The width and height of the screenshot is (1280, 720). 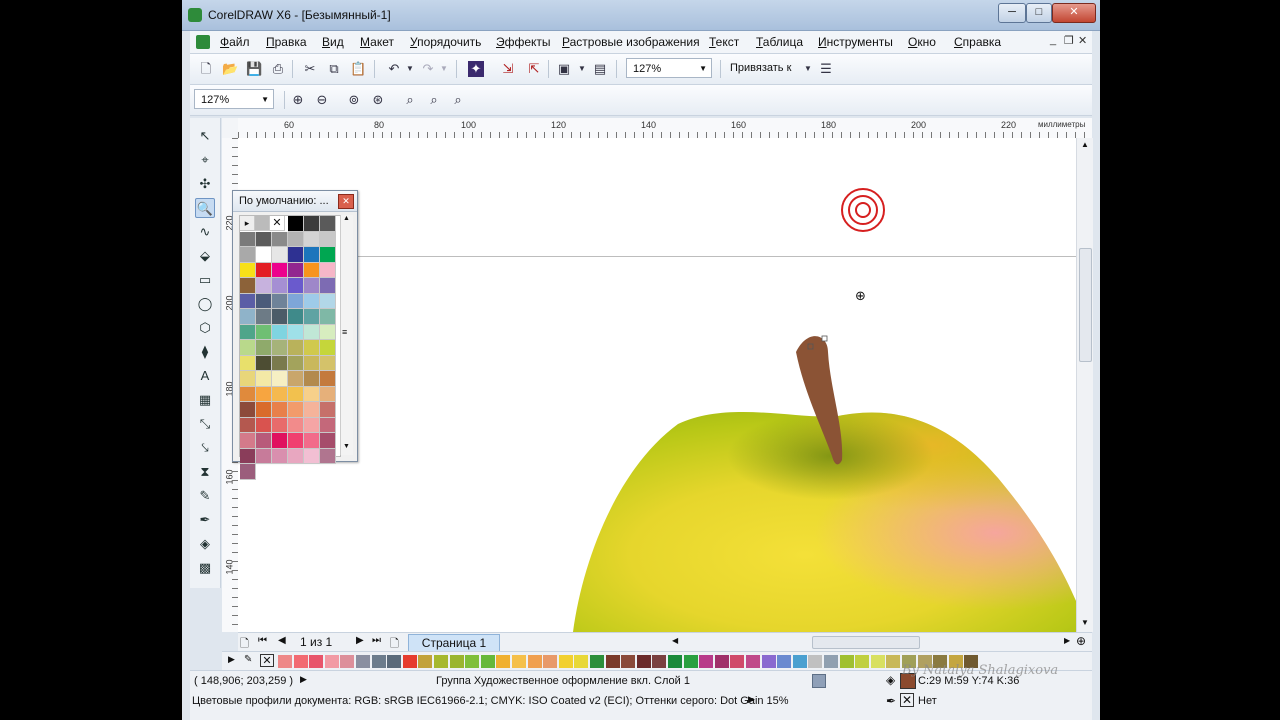 What do you see at coordinates (346, 218) in the screenshot?
I see `scroll-up-icon: ▲` at bounding box center [346, 218].